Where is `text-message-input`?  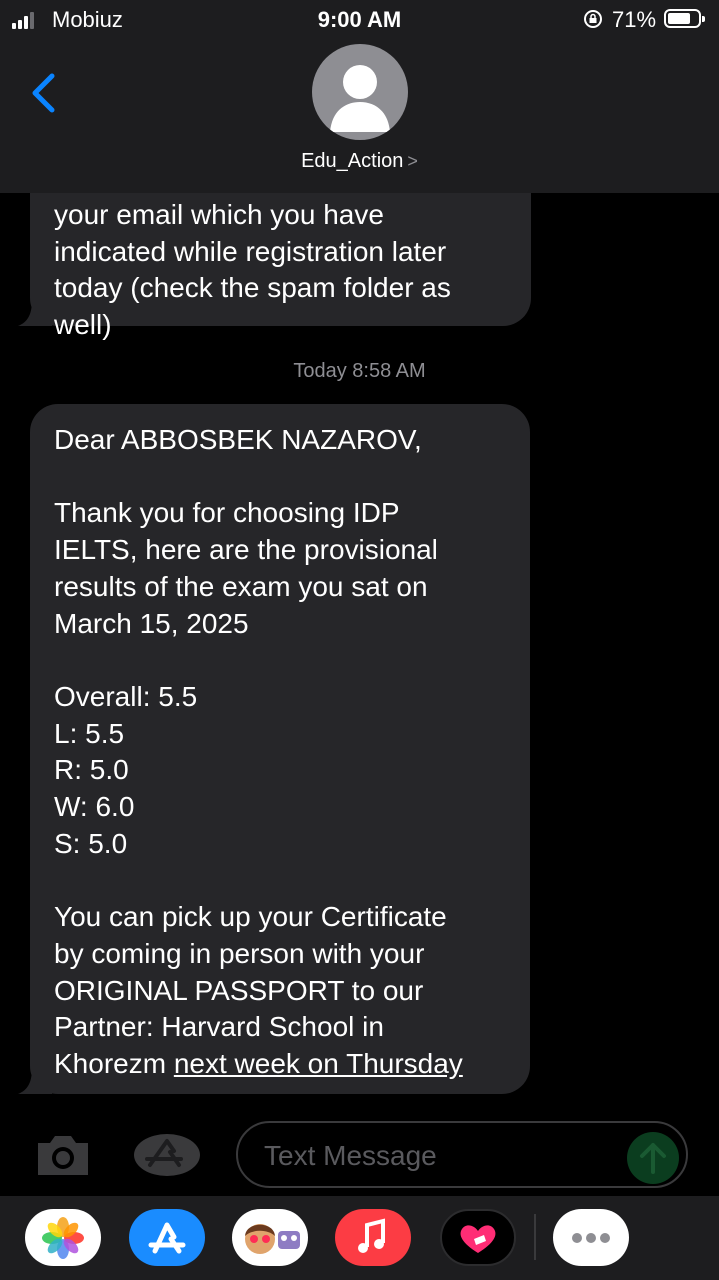
text-message-input is located at coordinates (444, 1156).